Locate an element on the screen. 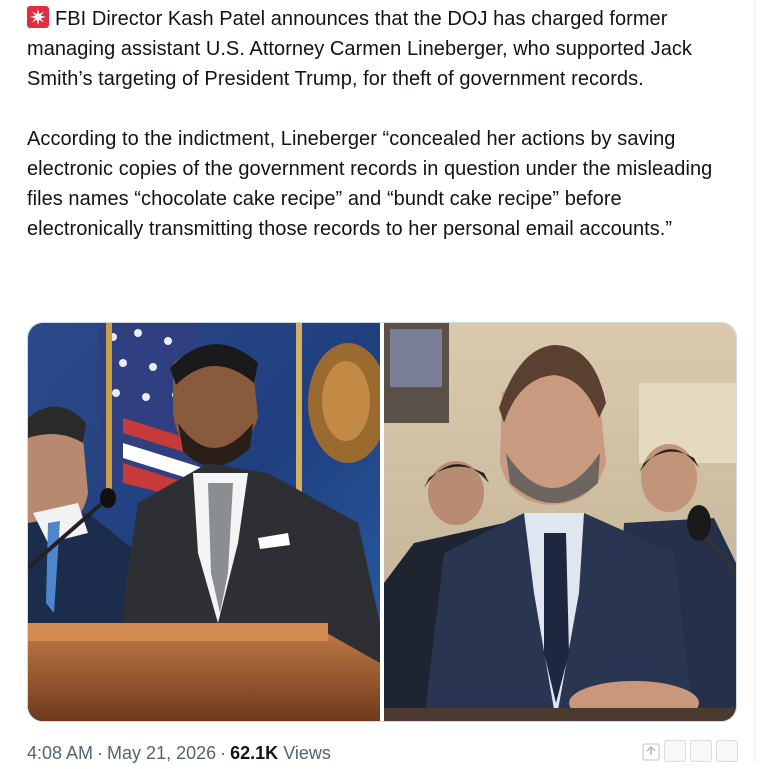 The image size is (777, 769). share-icon is located at coordinates (651, 752).